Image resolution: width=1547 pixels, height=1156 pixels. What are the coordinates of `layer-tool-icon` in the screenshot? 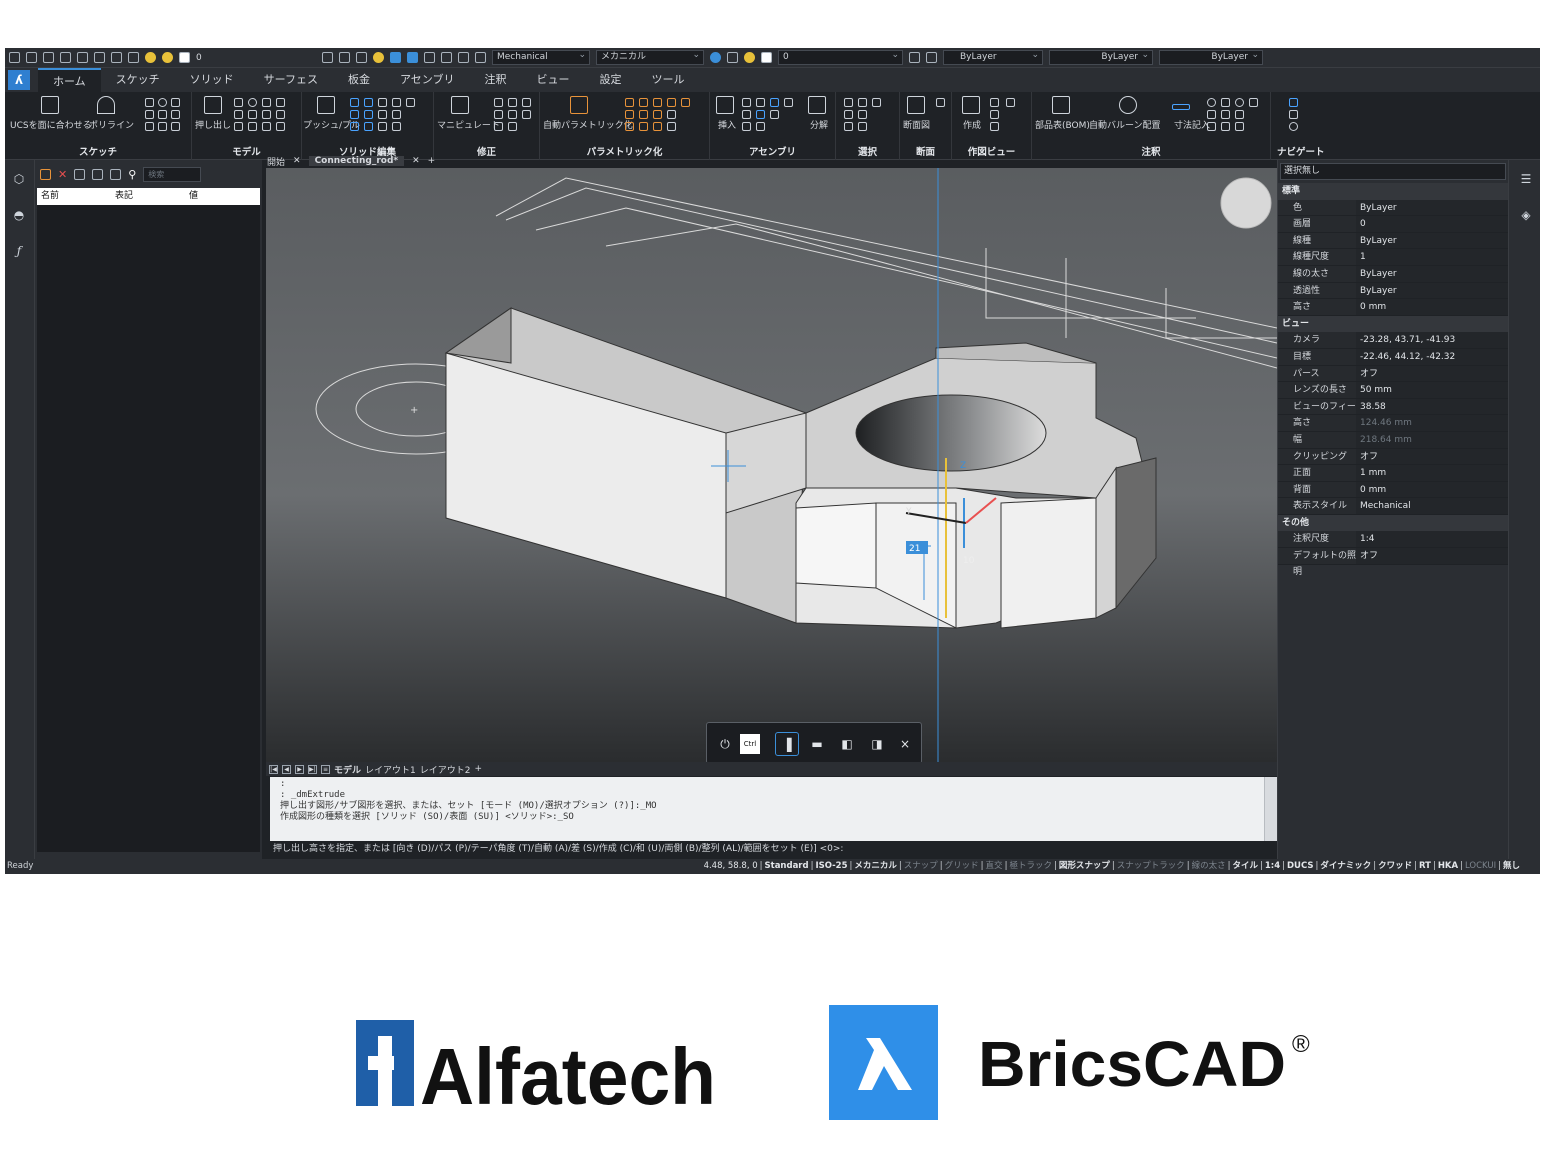 It's located at (327, 57).